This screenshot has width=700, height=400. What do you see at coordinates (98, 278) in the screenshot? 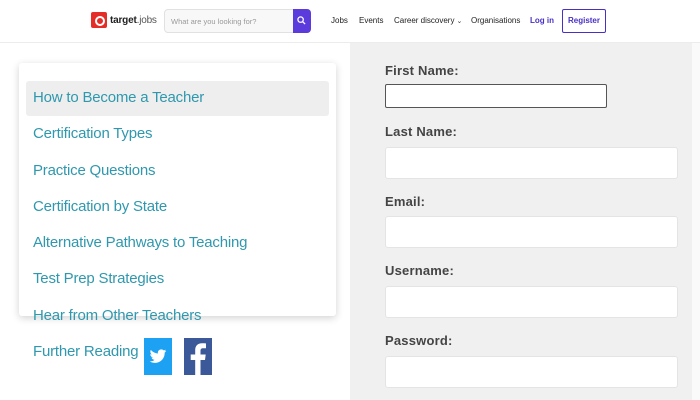
I see `menu-item-test-prep: Test Prep Strategies` at bounding box center [98, 278].